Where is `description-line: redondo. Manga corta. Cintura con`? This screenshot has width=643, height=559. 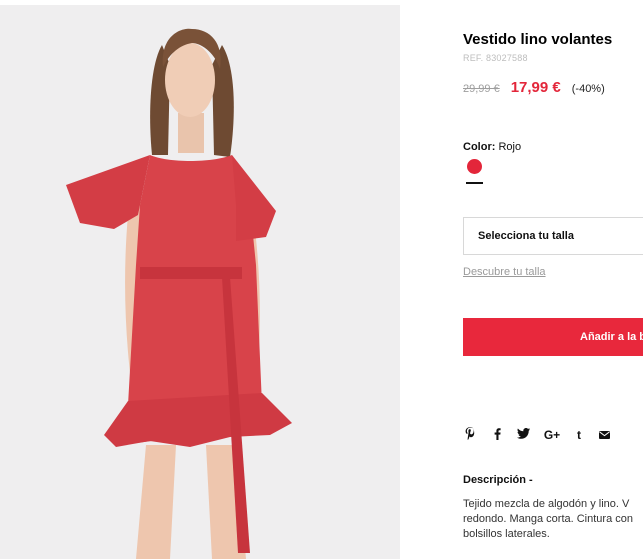 description-line: redondo. Manga corta. Cintura con is located at coordinates (548, 519).